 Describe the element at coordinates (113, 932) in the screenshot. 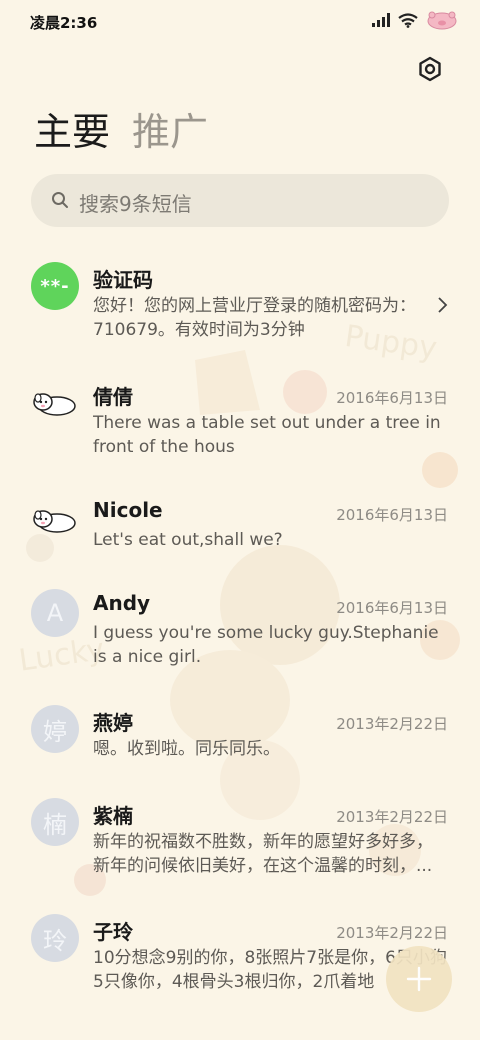

I see `contact-name: 子玲` at that location.